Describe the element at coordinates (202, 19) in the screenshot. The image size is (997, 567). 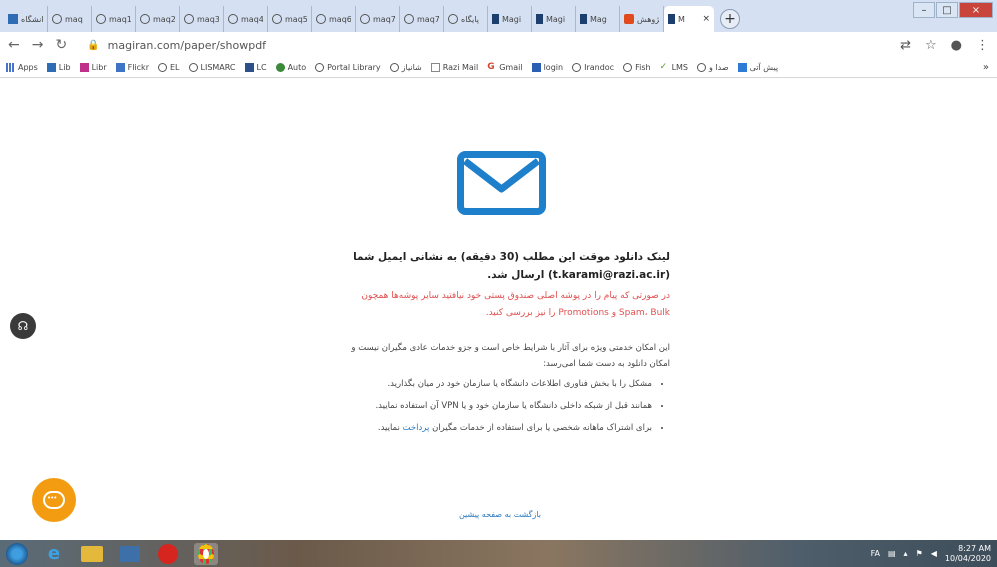
I see `tab-maq3: maq3` at that location.